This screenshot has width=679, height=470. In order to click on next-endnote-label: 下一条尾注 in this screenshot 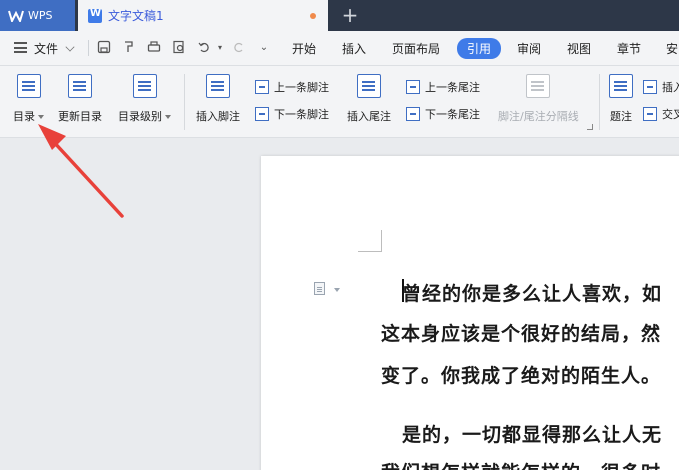, I will do `click(452, 114)`.